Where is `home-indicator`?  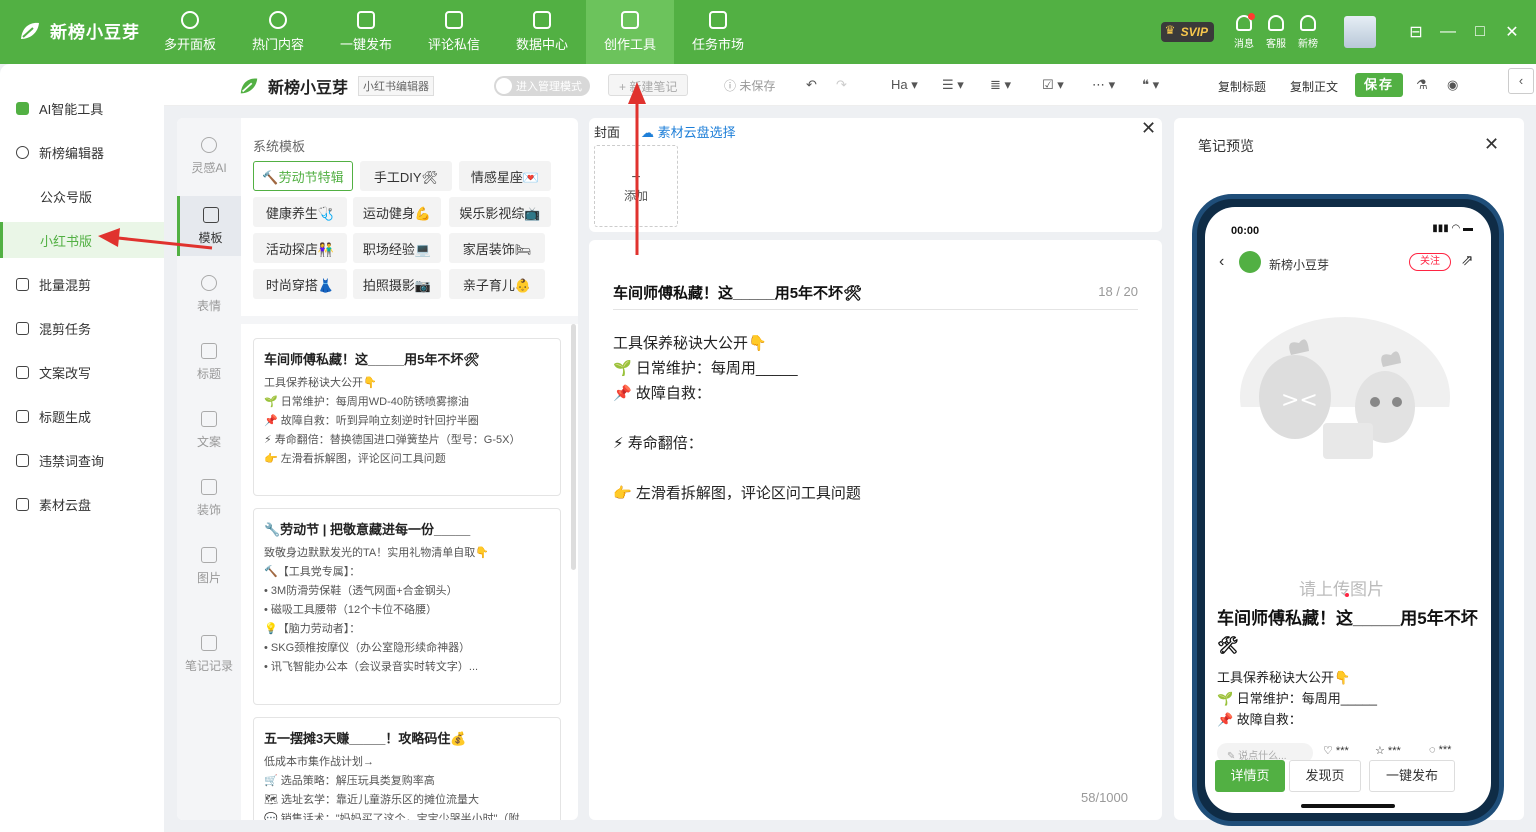 home-indicator is located at coordinates (1348, 806).